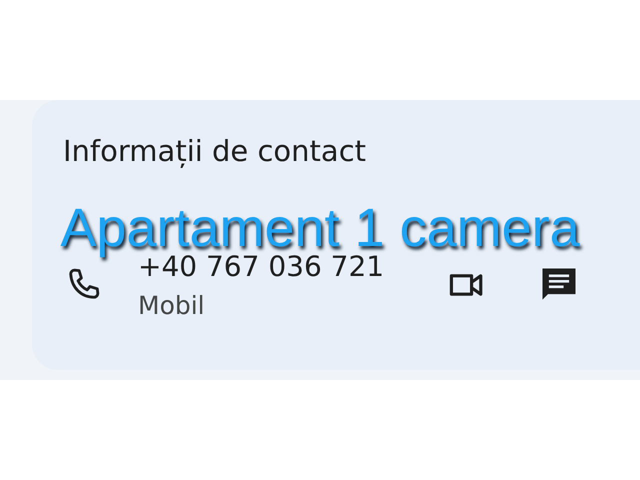 The width and height of the screenshot is (640, 480). Describe the element at coordinates (290, 266) in the screenshot. I see `phone-number: +40 767 036 721` at that location.